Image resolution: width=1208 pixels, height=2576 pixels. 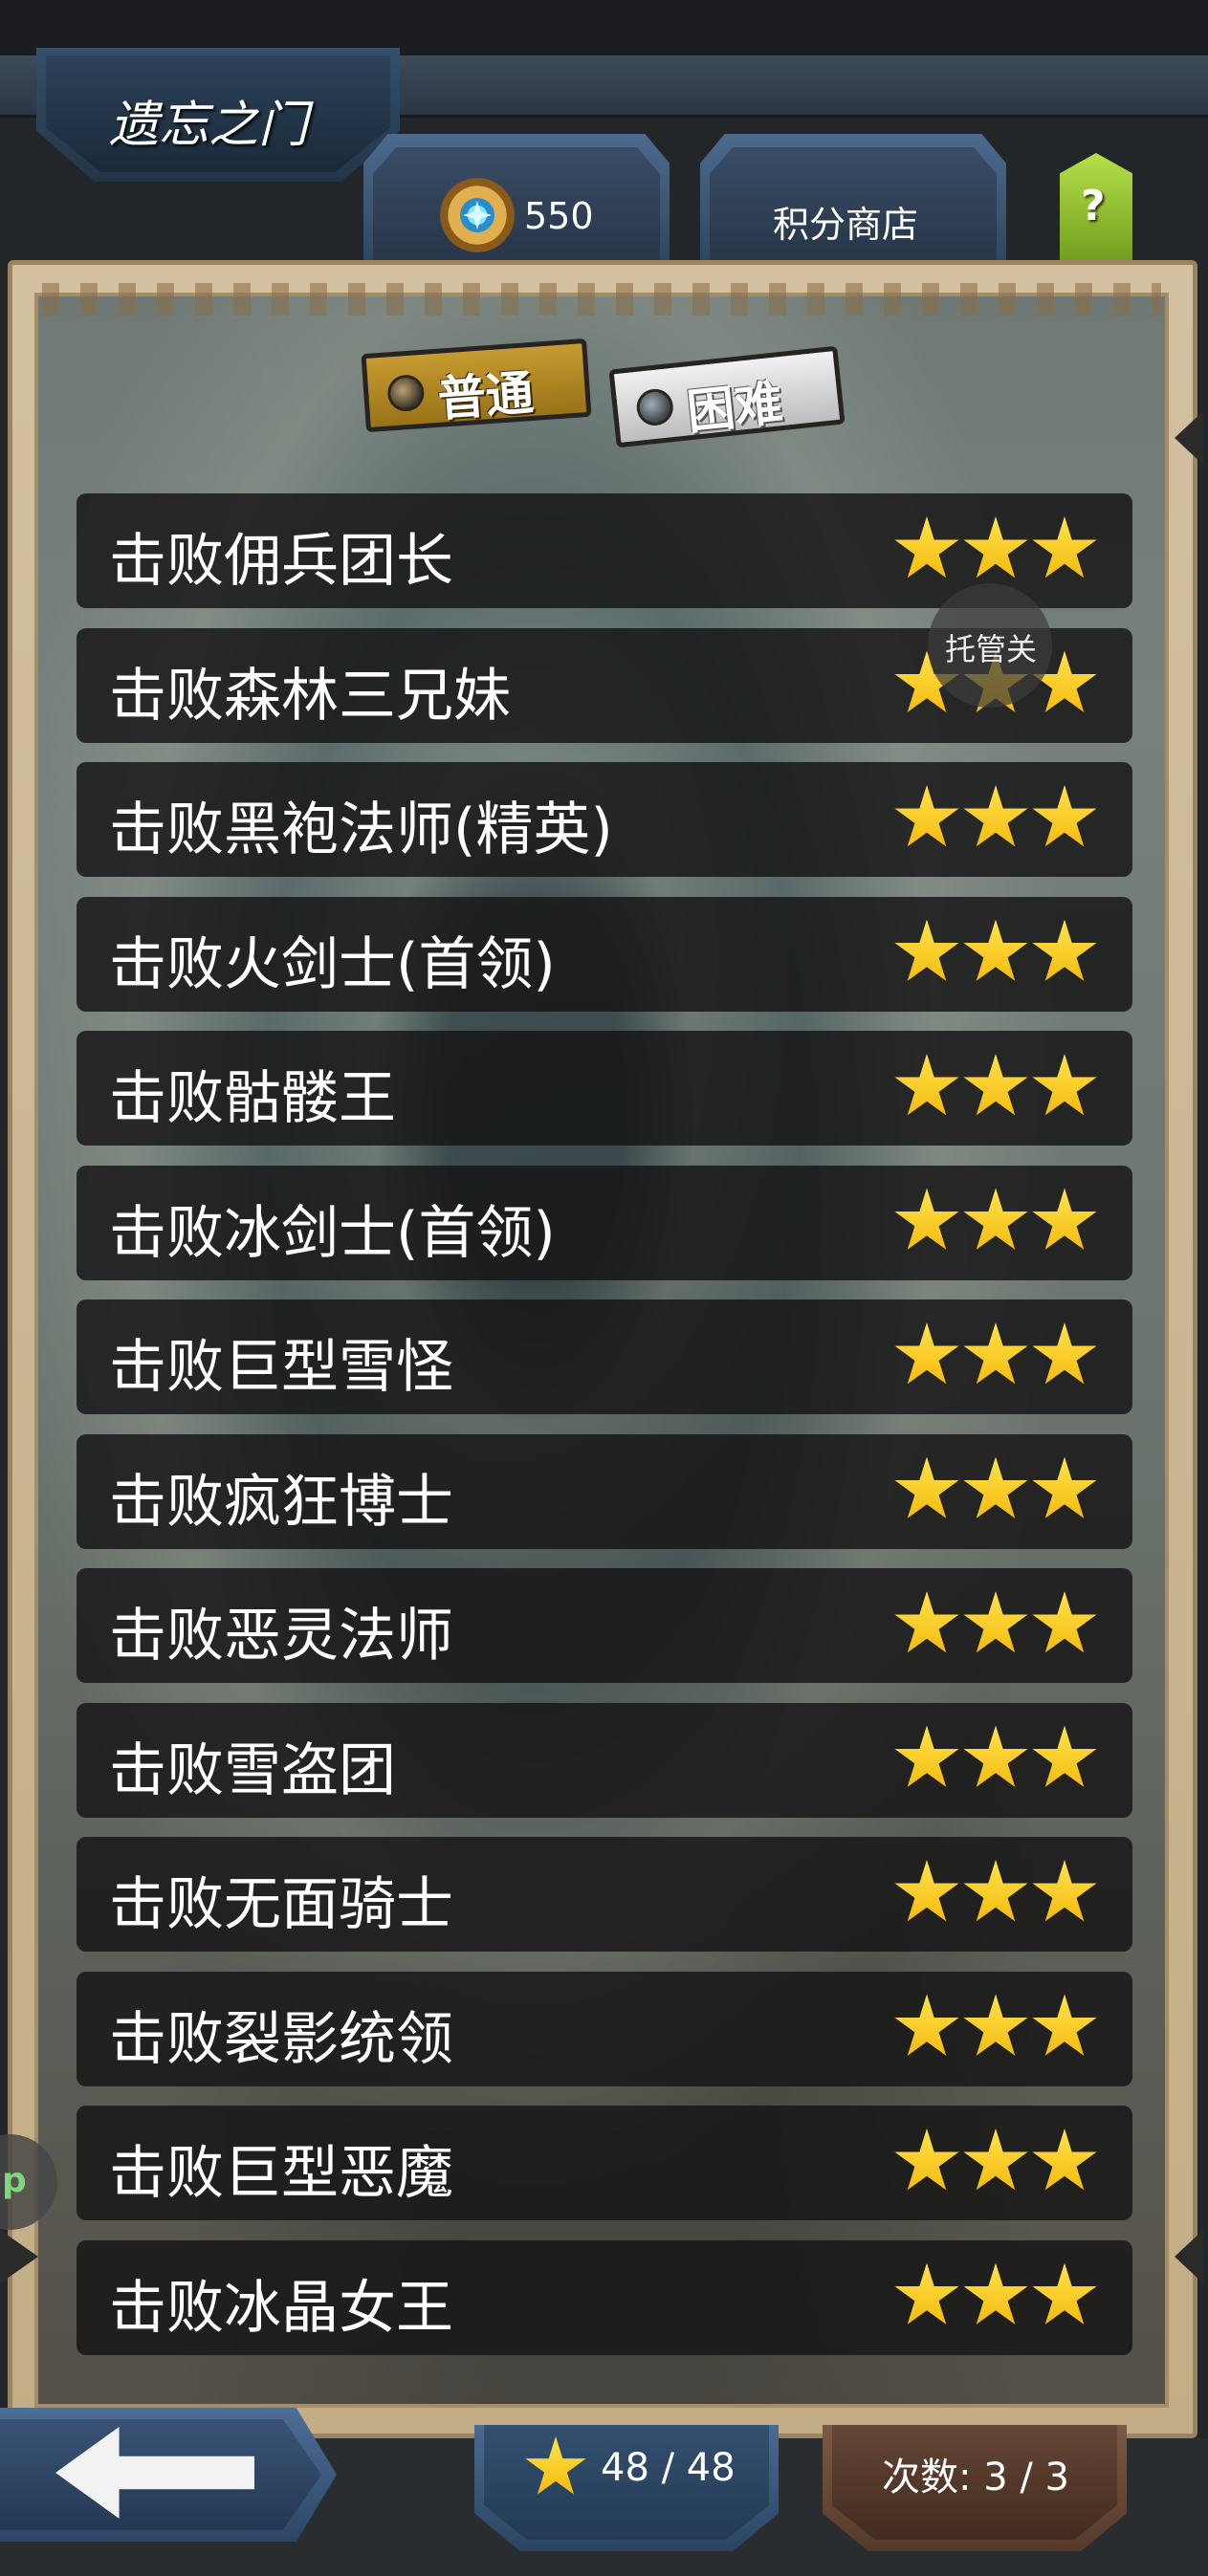 I want to click on challenge-row: 击败火剑士(首领), so click(x=605, y=954).